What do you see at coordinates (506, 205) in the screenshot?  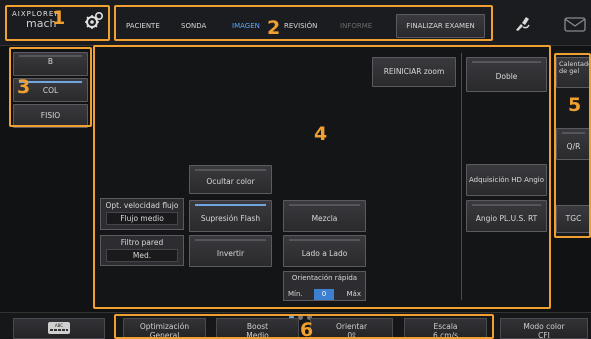 I see `angio-plus-indicator` at bounding box center [506, 205].